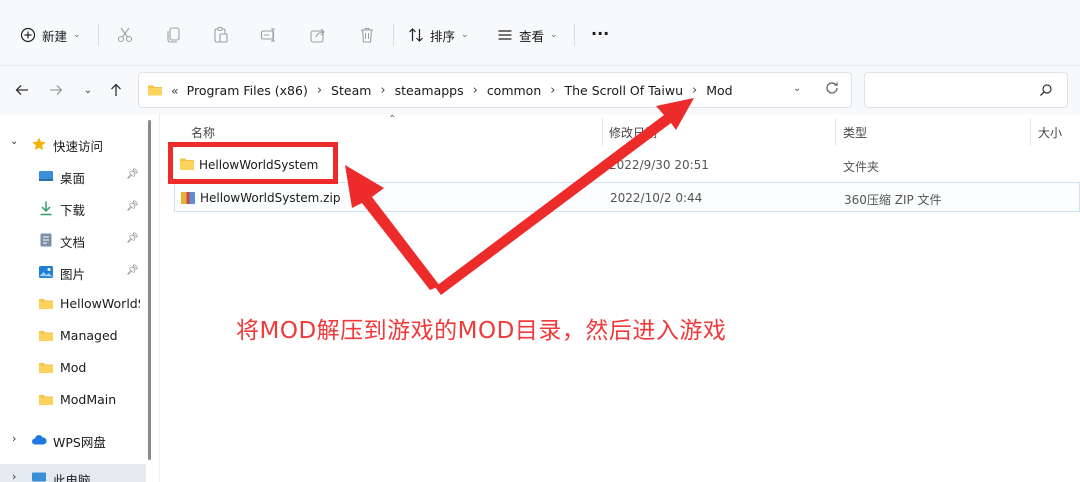 The width and height of the screenshot is (1080, 482). I want to click on sidebar-item-label: ModMain, so click(88, 399).